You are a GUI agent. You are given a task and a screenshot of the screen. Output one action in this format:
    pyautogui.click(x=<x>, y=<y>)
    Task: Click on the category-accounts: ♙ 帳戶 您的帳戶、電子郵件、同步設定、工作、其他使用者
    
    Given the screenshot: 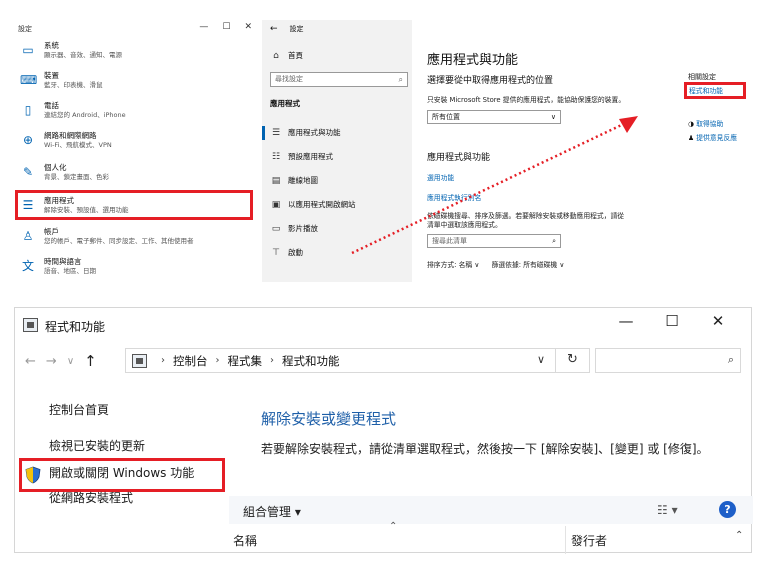 What is the action you would take?
    pyautogui.click(x=138, y=238)
    